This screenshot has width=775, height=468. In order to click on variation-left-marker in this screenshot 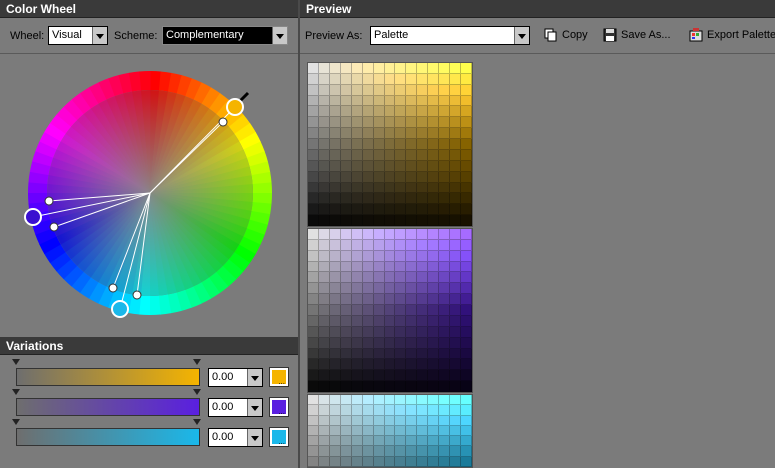, I will do `click(16, 422)`.